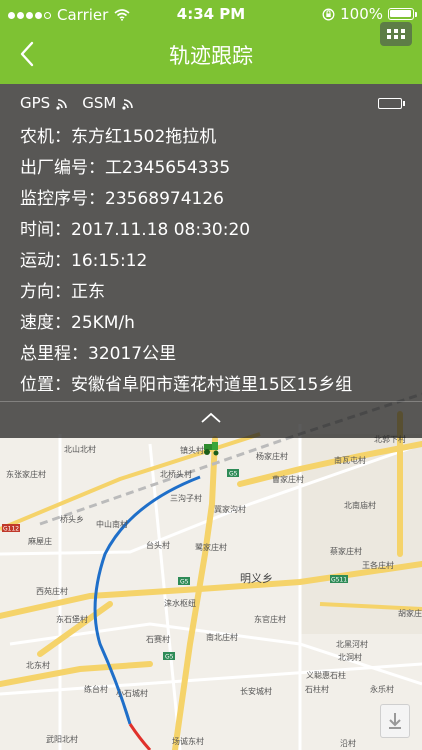 This screenshot has height=750, width=422. Describe the element at coordinates (230, 509) in the screenshot. I see `map-label: 冀家沟村` at that location.